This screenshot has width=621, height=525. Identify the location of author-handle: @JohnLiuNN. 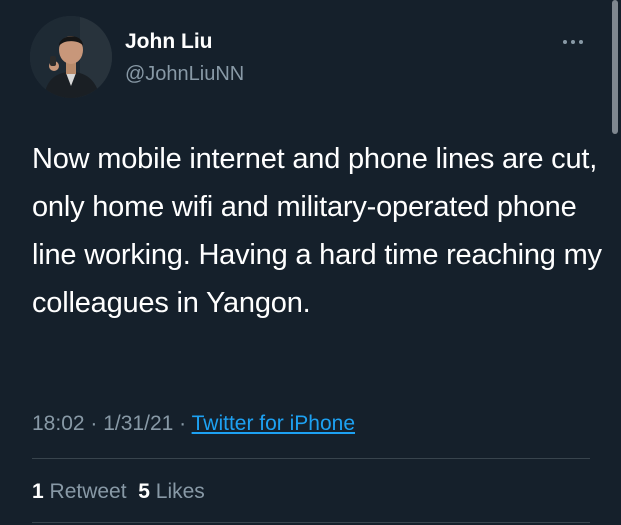
(184, 74).